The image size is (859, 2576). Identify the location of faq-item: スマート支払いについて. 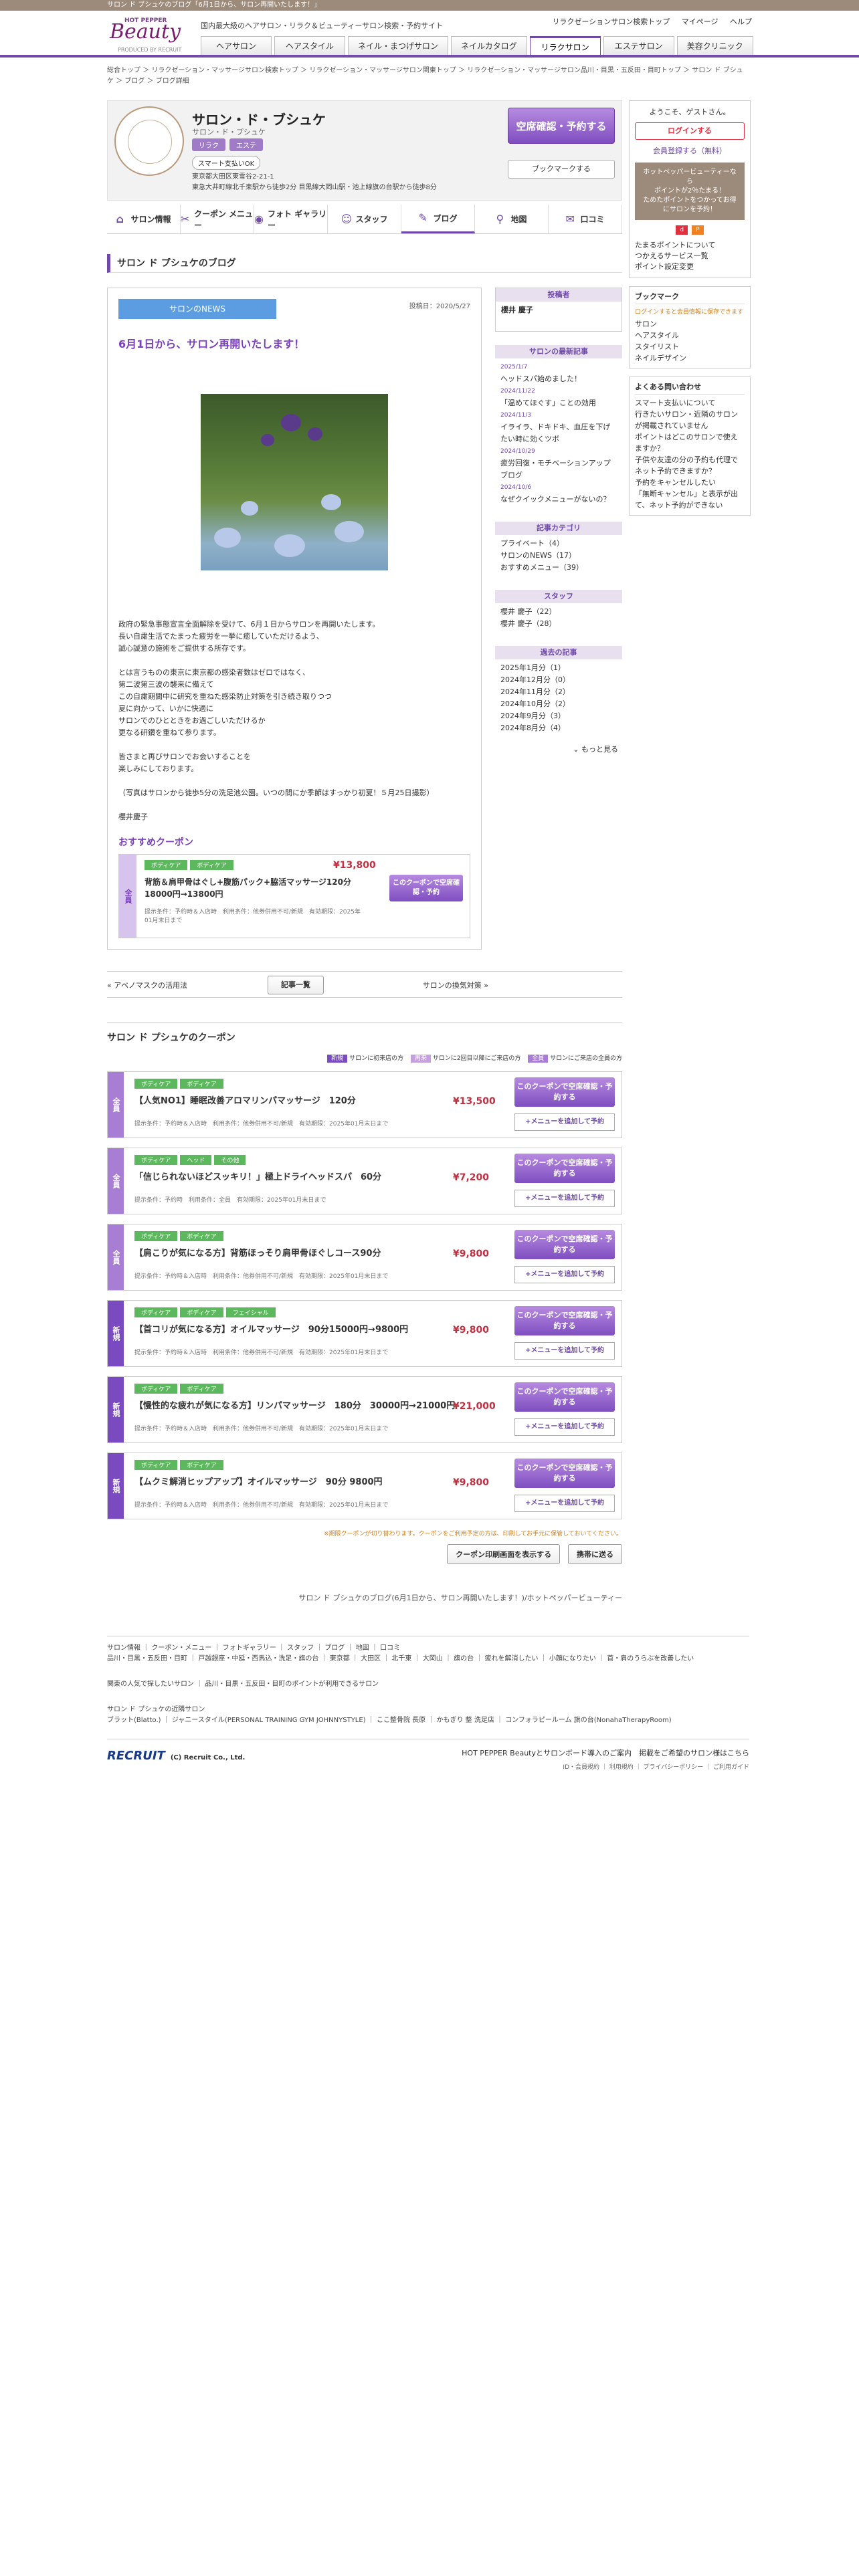
(690, 403).